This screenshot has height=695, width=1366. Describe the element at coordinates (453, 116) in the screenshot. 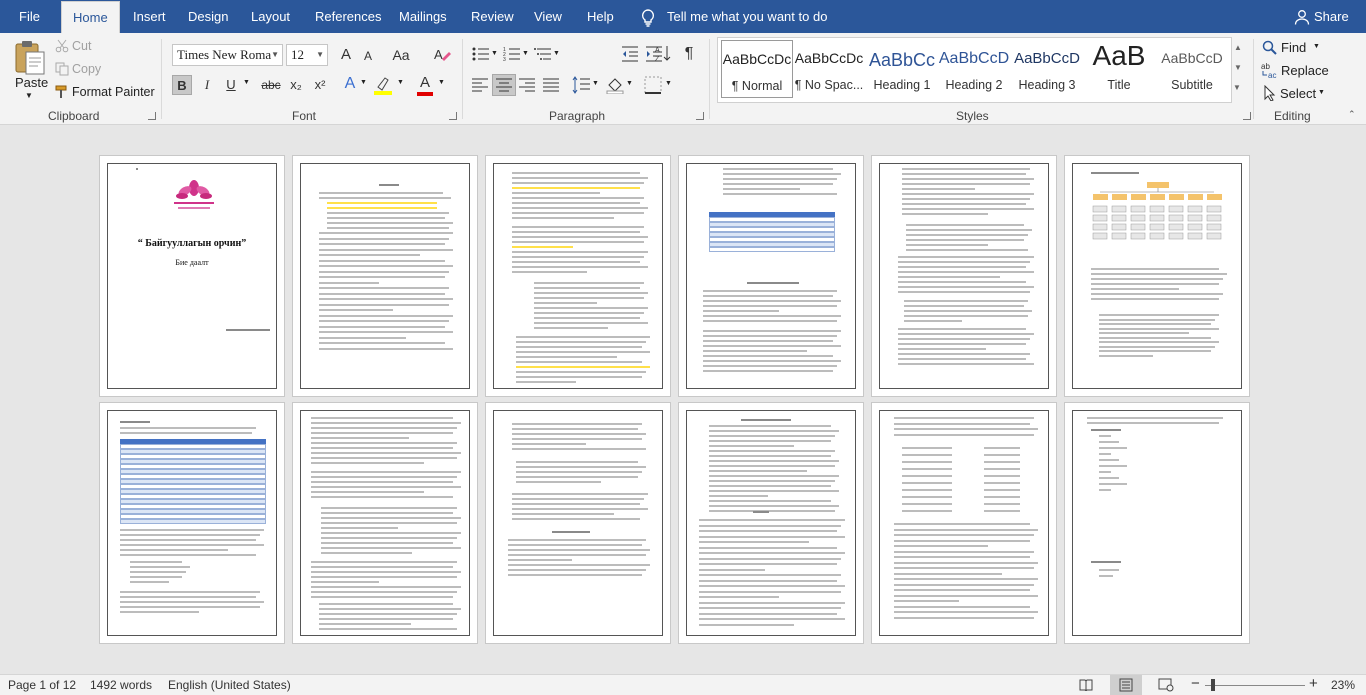

I see `font-launcher-icon` at that location.